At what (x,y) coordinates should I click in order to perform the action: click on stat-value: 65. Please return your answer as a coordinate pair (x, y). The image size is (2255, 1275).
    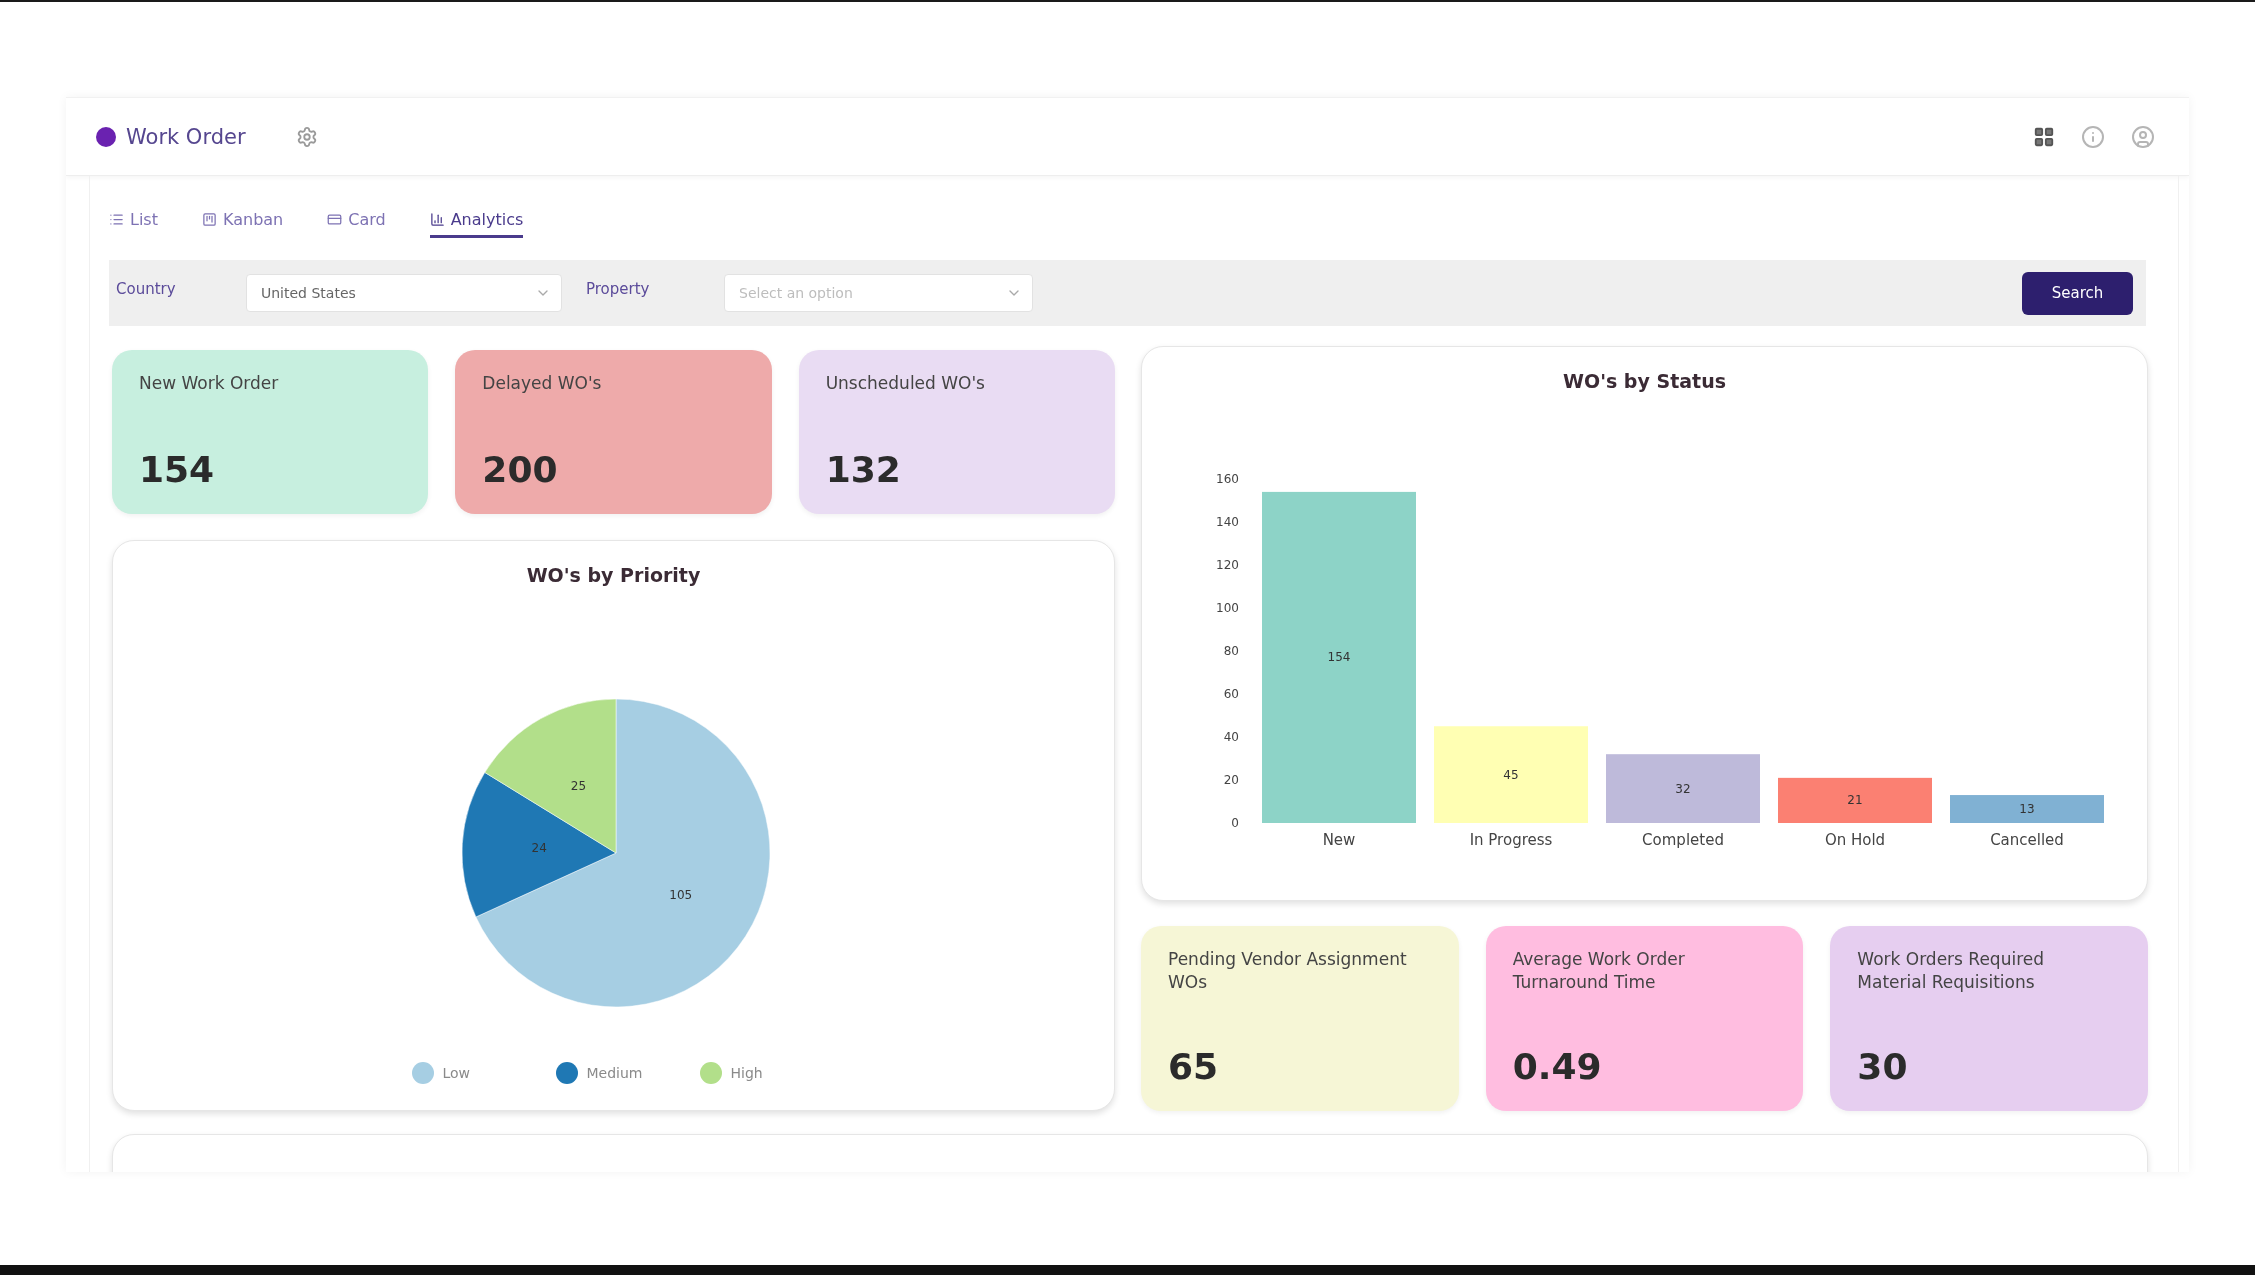
    Looking at the image, I should click on (1193, 1066).